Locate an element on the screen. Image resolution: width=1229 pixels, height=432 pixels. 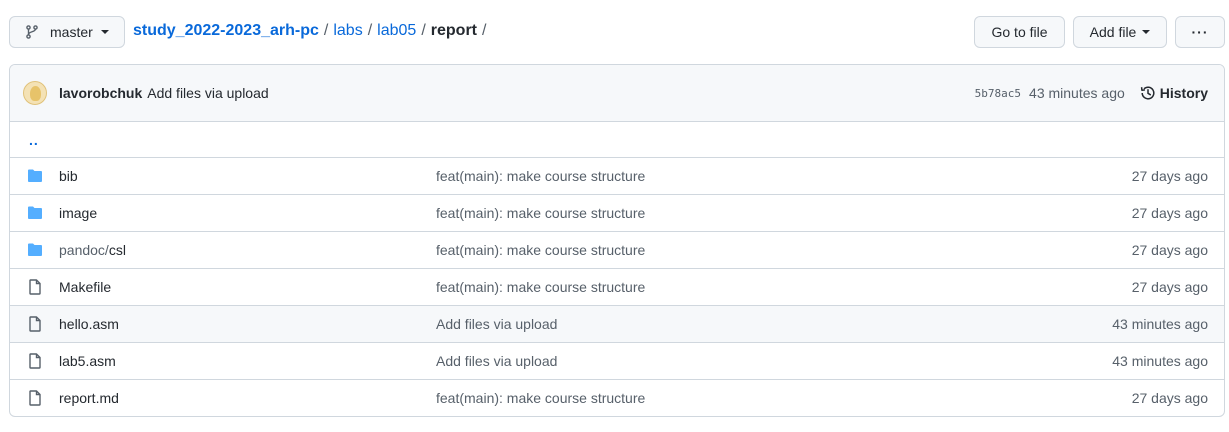
file-name-prefix: pandoc/ is located at coordinates (84, 250).